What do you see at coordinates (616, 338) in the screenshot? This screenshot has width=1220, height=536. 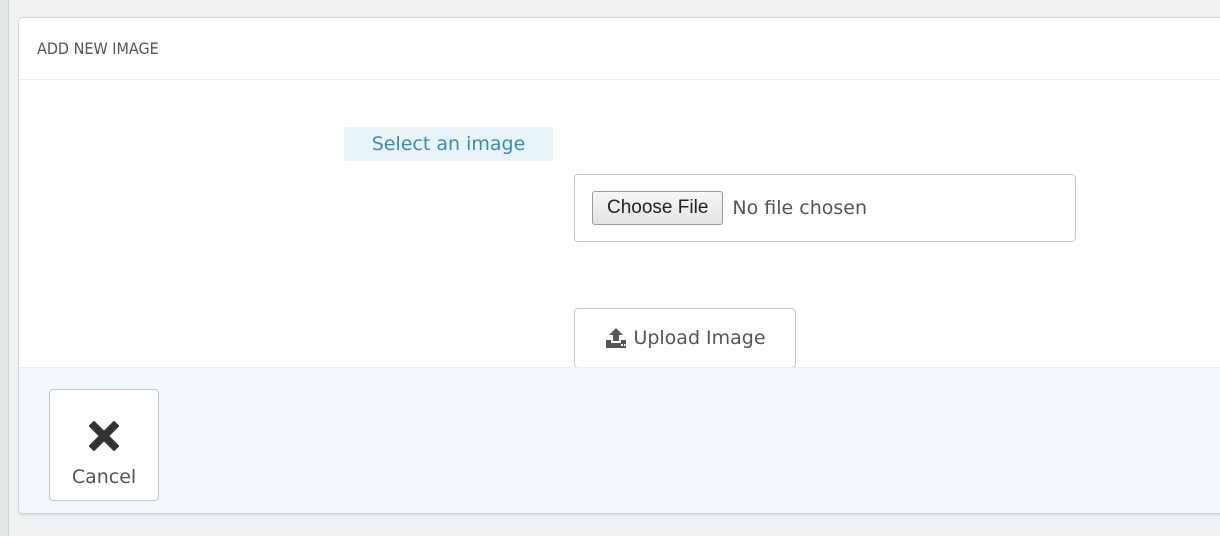 I see `upload-icon` at bounding box center [616, 338].